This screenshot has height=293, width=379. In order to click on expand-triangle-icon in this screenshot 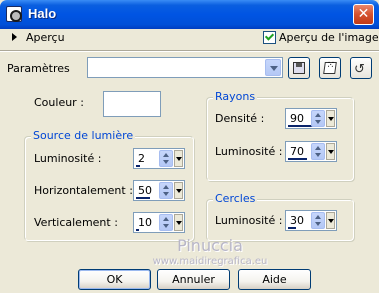, I will do `click(14, 37)`.